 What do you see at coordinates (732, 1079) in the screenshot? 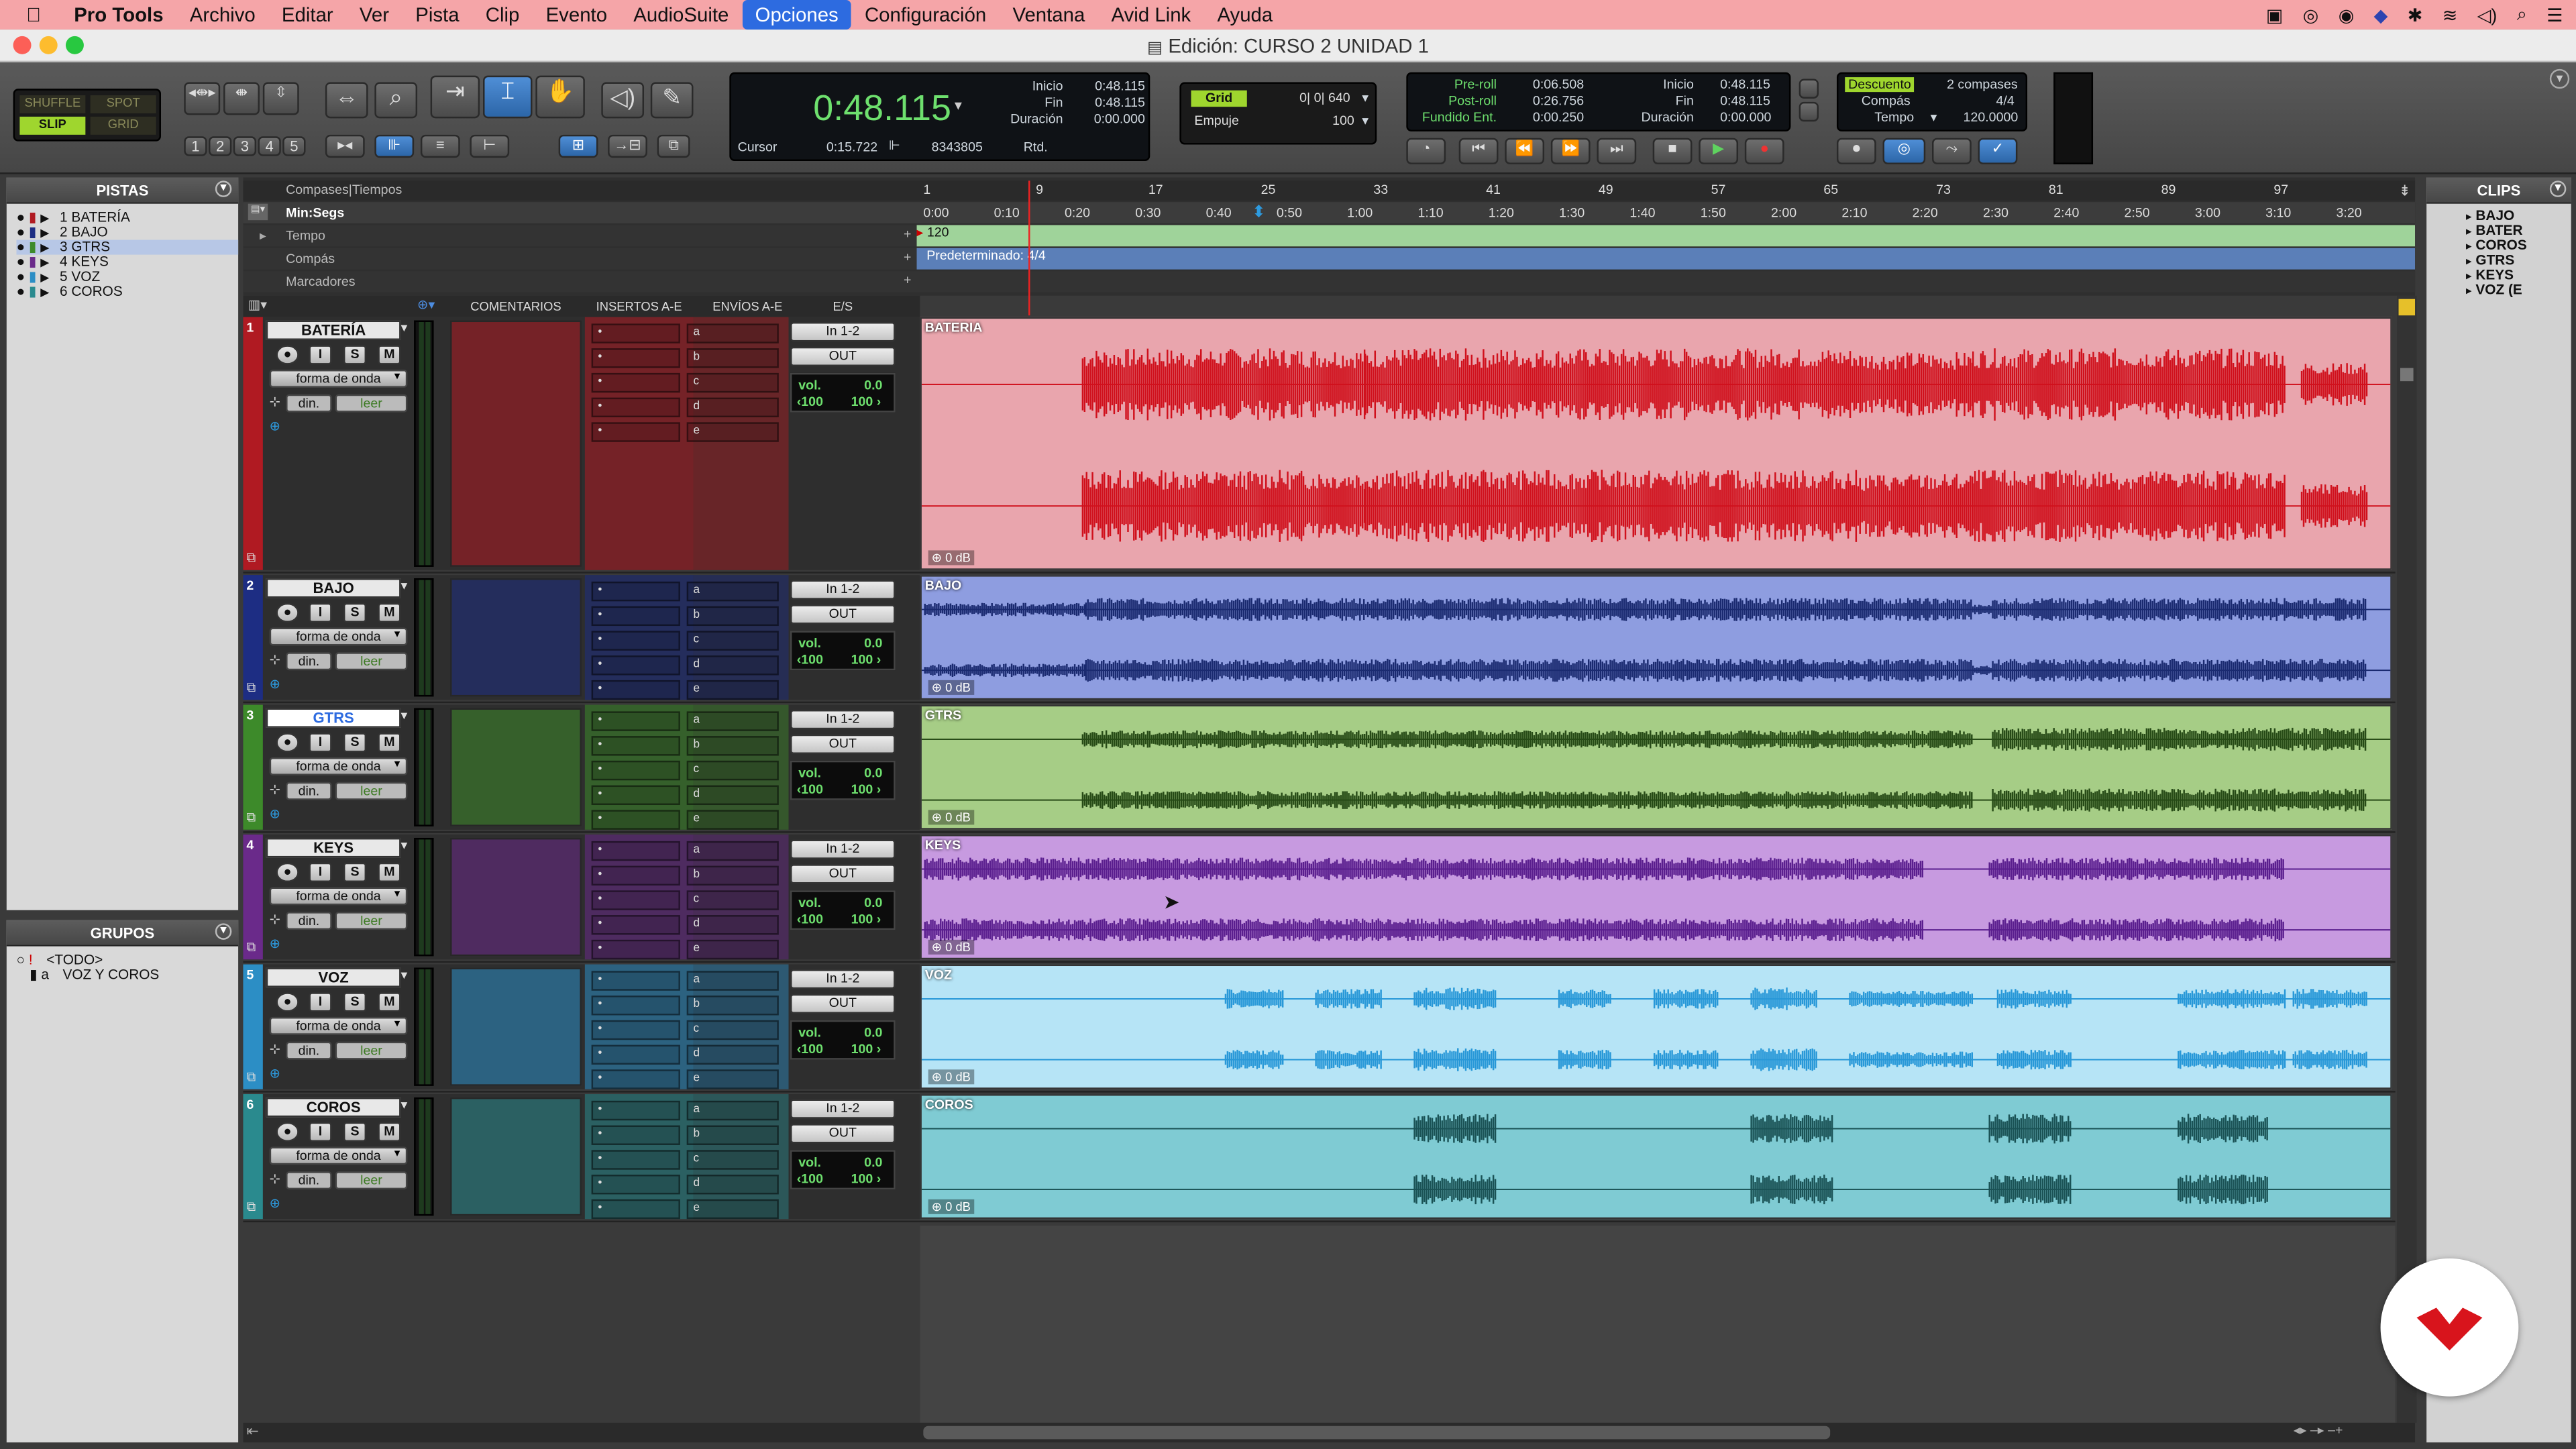
I see `send-slot: e` at bounding box center [732, 1079].